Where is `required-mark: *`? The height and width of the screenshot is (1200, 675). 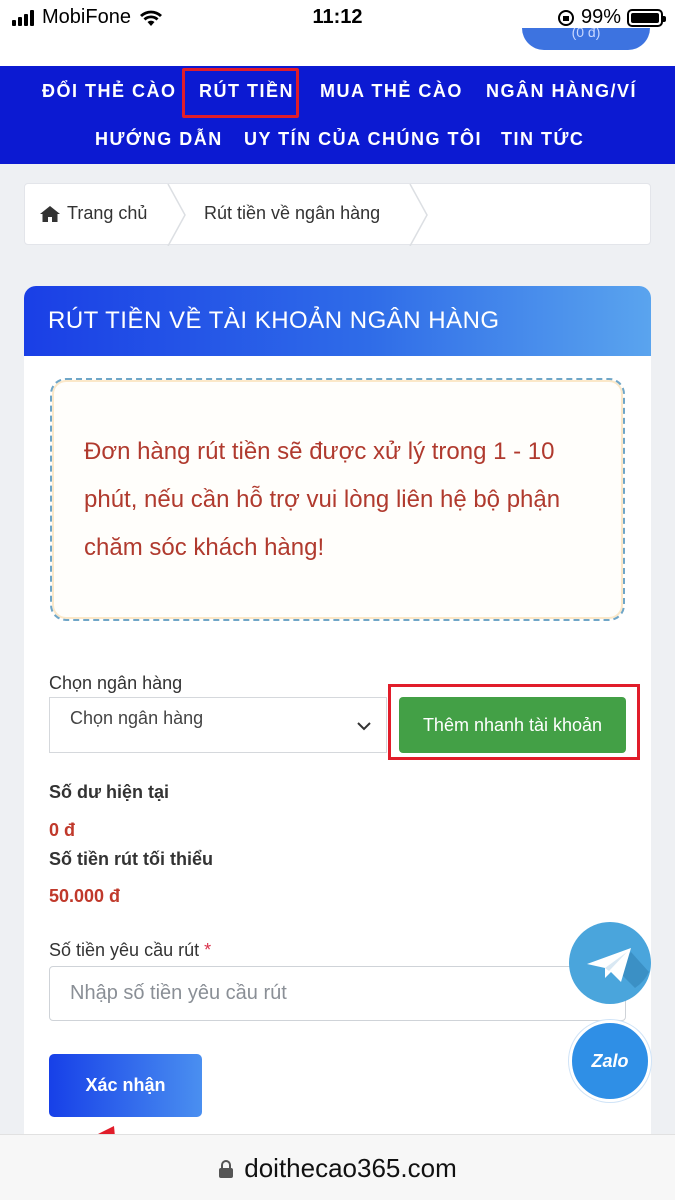 required-mark: * is located at coordinates (208, 950).